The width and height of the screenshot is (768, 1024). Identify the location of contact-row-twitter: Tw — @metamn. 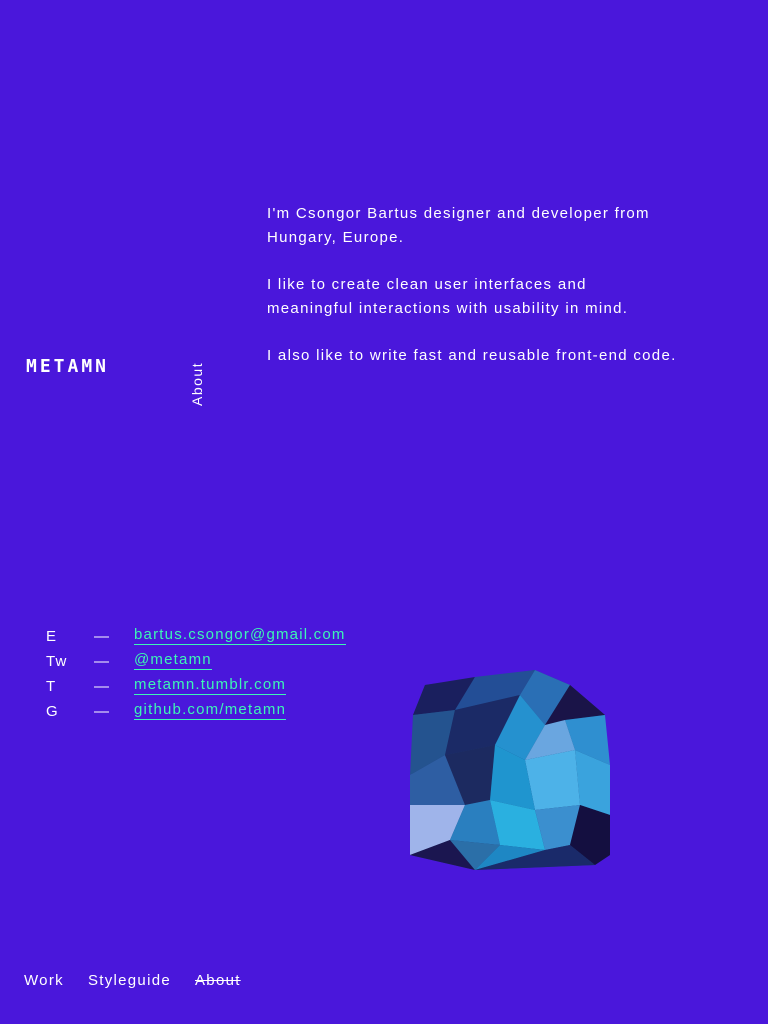
(196, 657).